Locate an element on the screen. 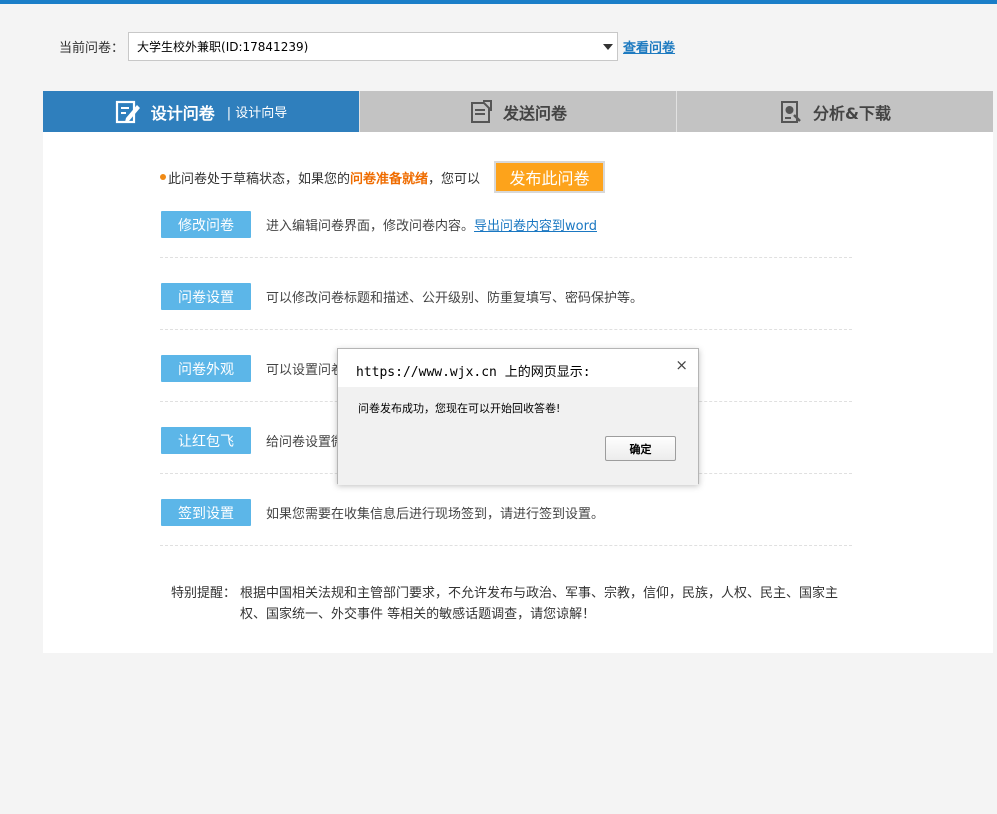 The height and width of the screenshot is (814, 997). action-row-settings: 问卷设置 可以修改问卷标题和描述、公开级别、防重复填写、密码保护等。 is located at coordinates (402, 296).